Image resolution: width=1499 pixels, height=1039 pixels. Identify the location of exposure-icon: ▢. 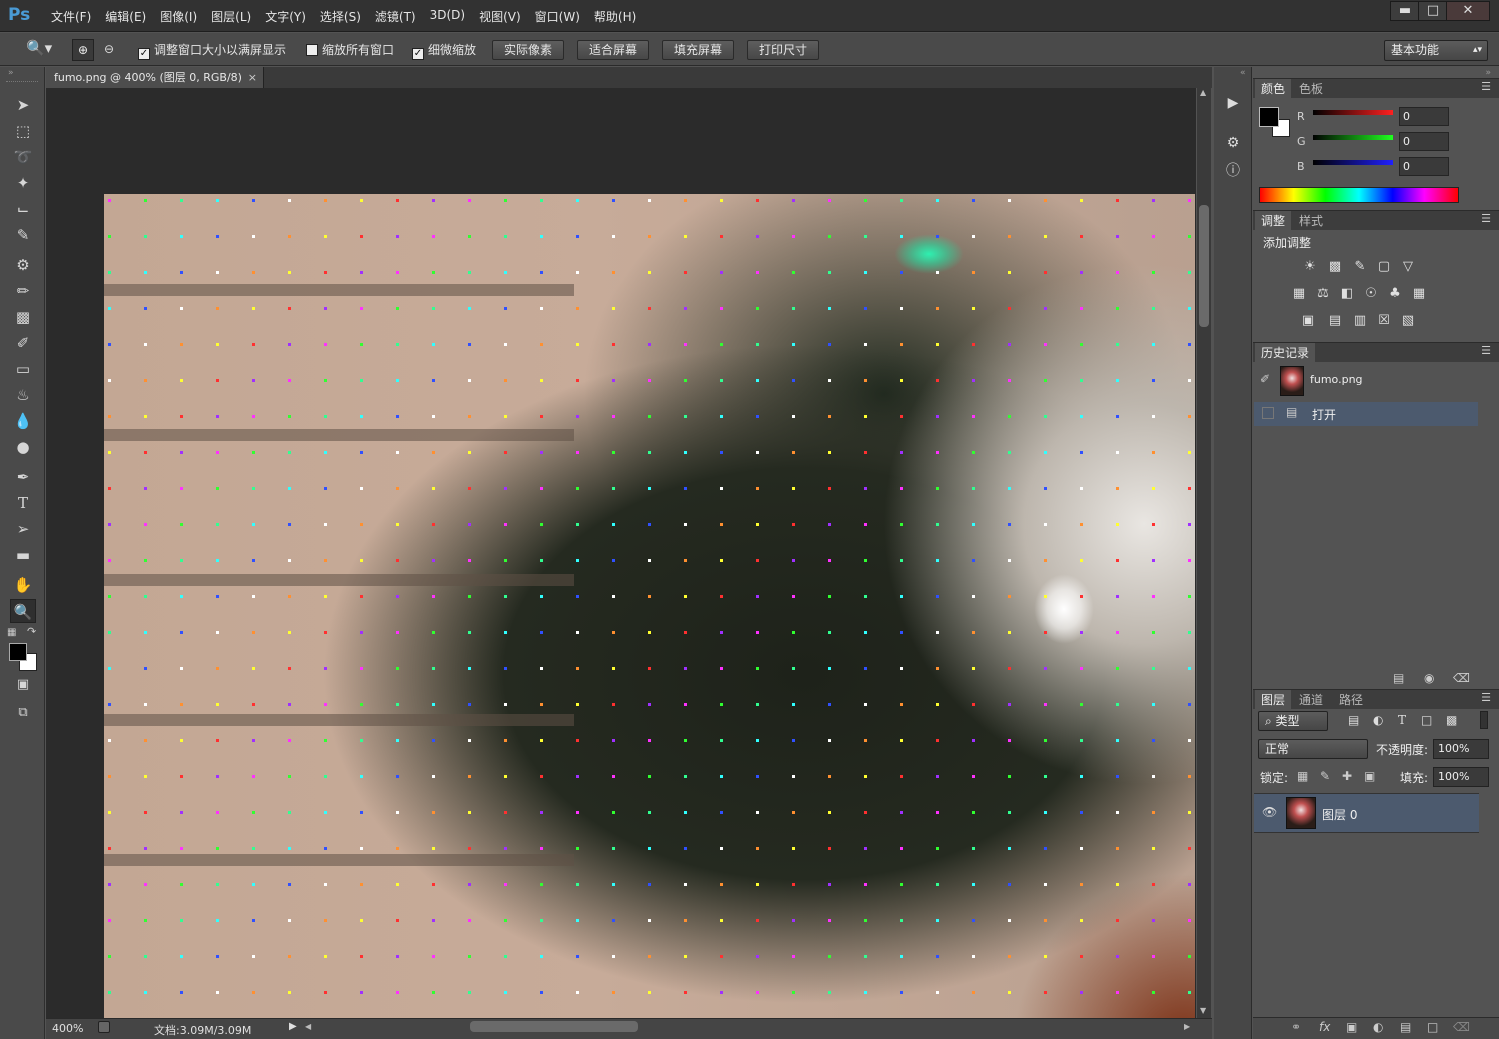
(1384, 267).